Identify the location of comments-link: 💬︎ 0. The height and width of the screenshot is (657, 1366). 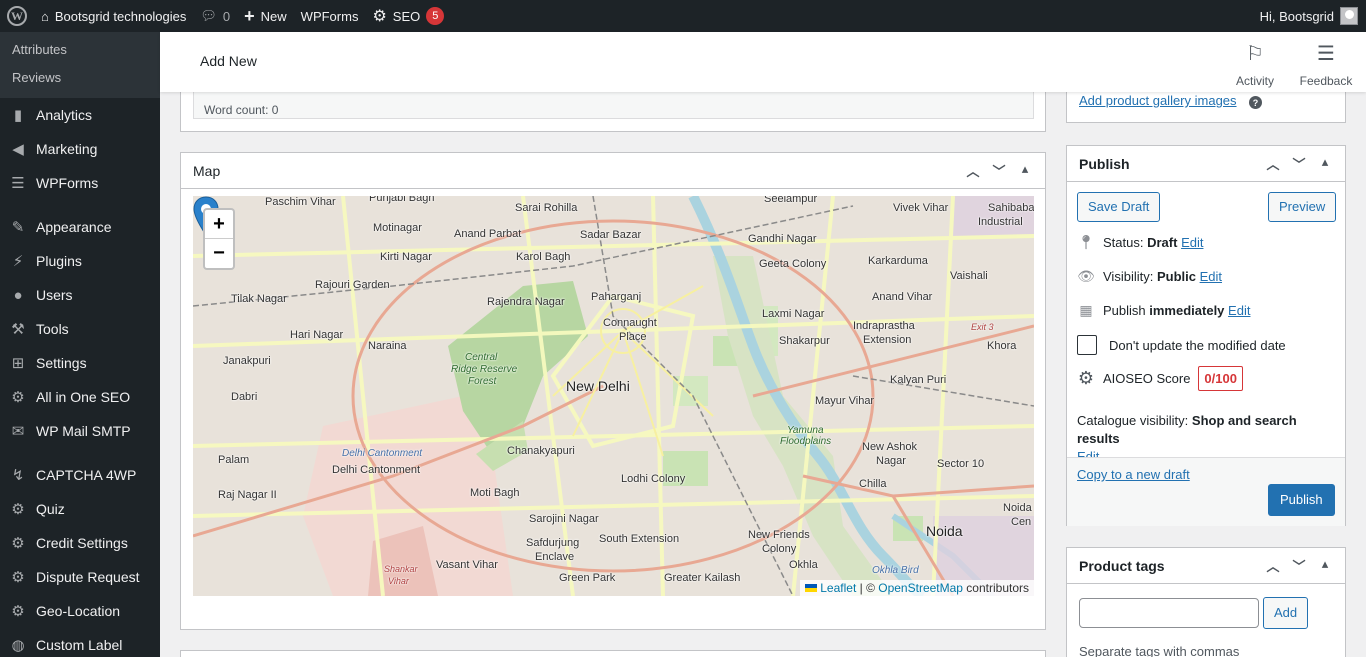
(215, 16).